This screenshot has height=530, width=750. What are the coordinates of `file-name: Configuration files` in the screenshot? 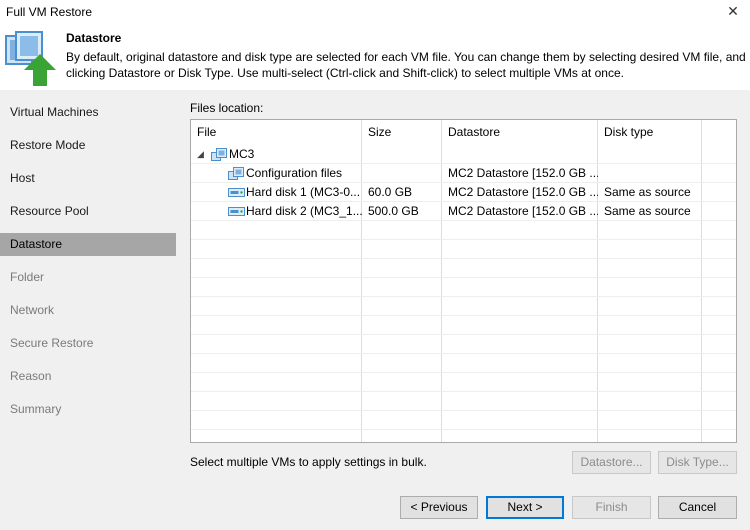 It's located at (294, 173).